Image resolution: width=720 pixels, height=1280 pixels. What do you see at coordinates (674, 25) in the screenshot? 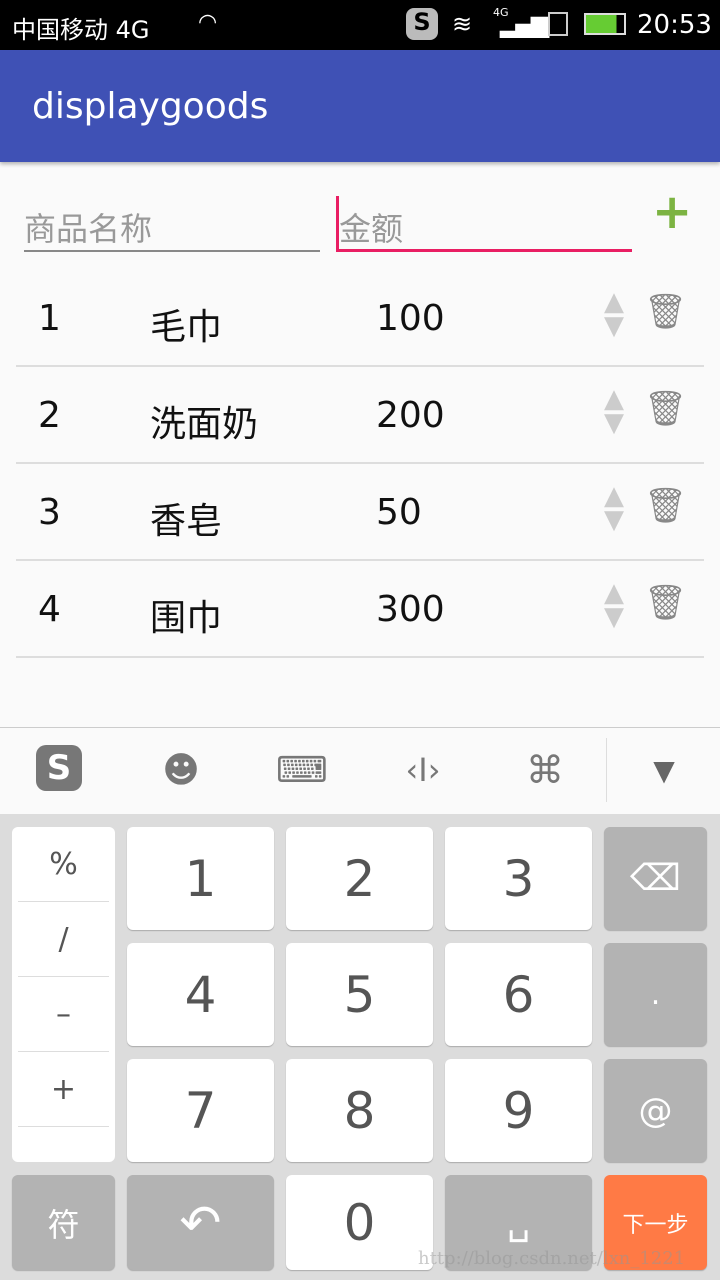
I see `clock: 20:53` at bounding box center [674, 25].